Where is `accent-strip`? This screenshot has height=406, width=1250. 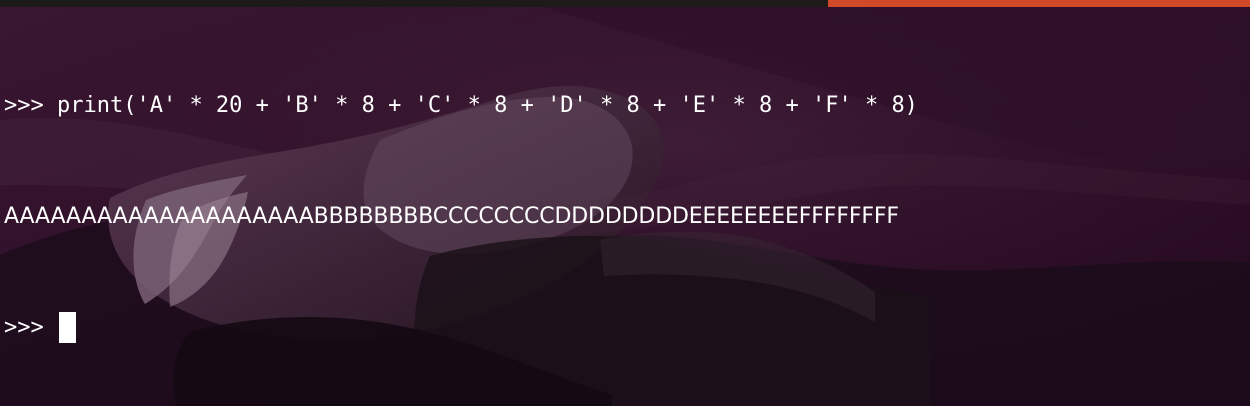
accent-strip is located at coordinates (1039, 3).